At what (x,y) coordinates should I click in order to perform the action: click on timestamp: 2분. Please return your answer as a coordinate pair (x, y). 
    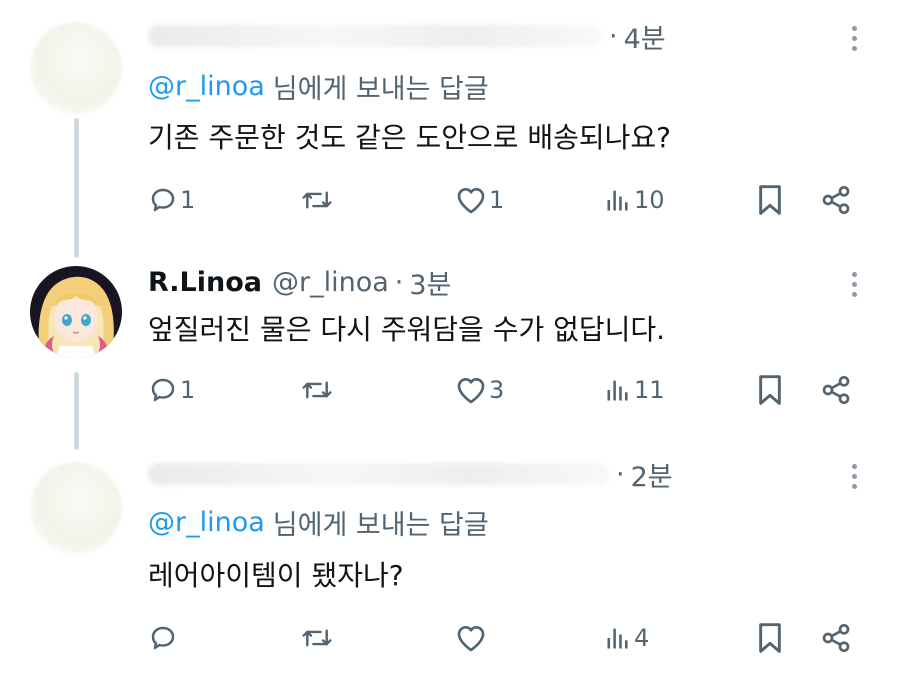
    Looking at the image, I should click on (652, 474).